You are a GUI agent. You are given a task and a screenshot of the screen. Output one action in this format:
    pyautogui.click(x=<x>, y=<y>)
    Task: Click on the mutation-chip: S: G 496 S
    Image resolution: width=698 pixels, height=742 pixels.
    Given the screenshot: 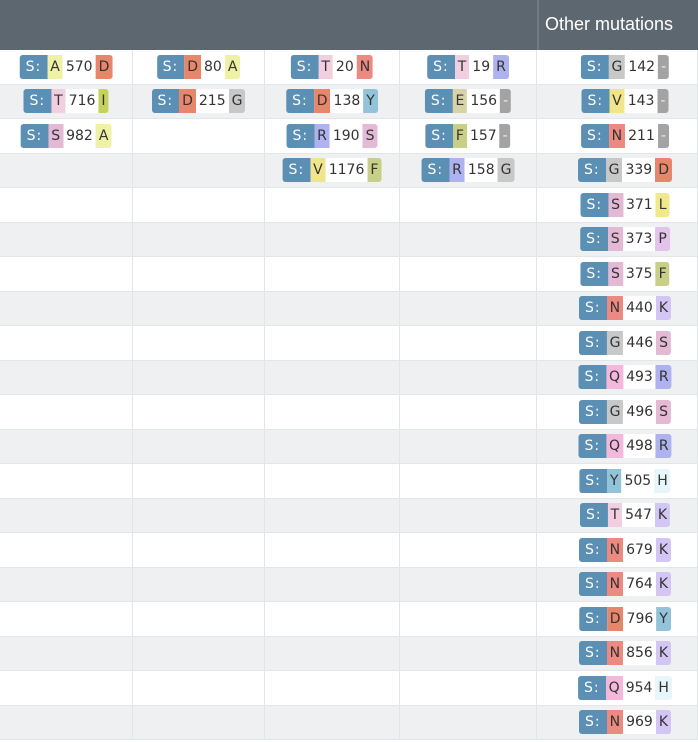 What is the action you would take?
    pyautogui.click(x=625, y=411)
    